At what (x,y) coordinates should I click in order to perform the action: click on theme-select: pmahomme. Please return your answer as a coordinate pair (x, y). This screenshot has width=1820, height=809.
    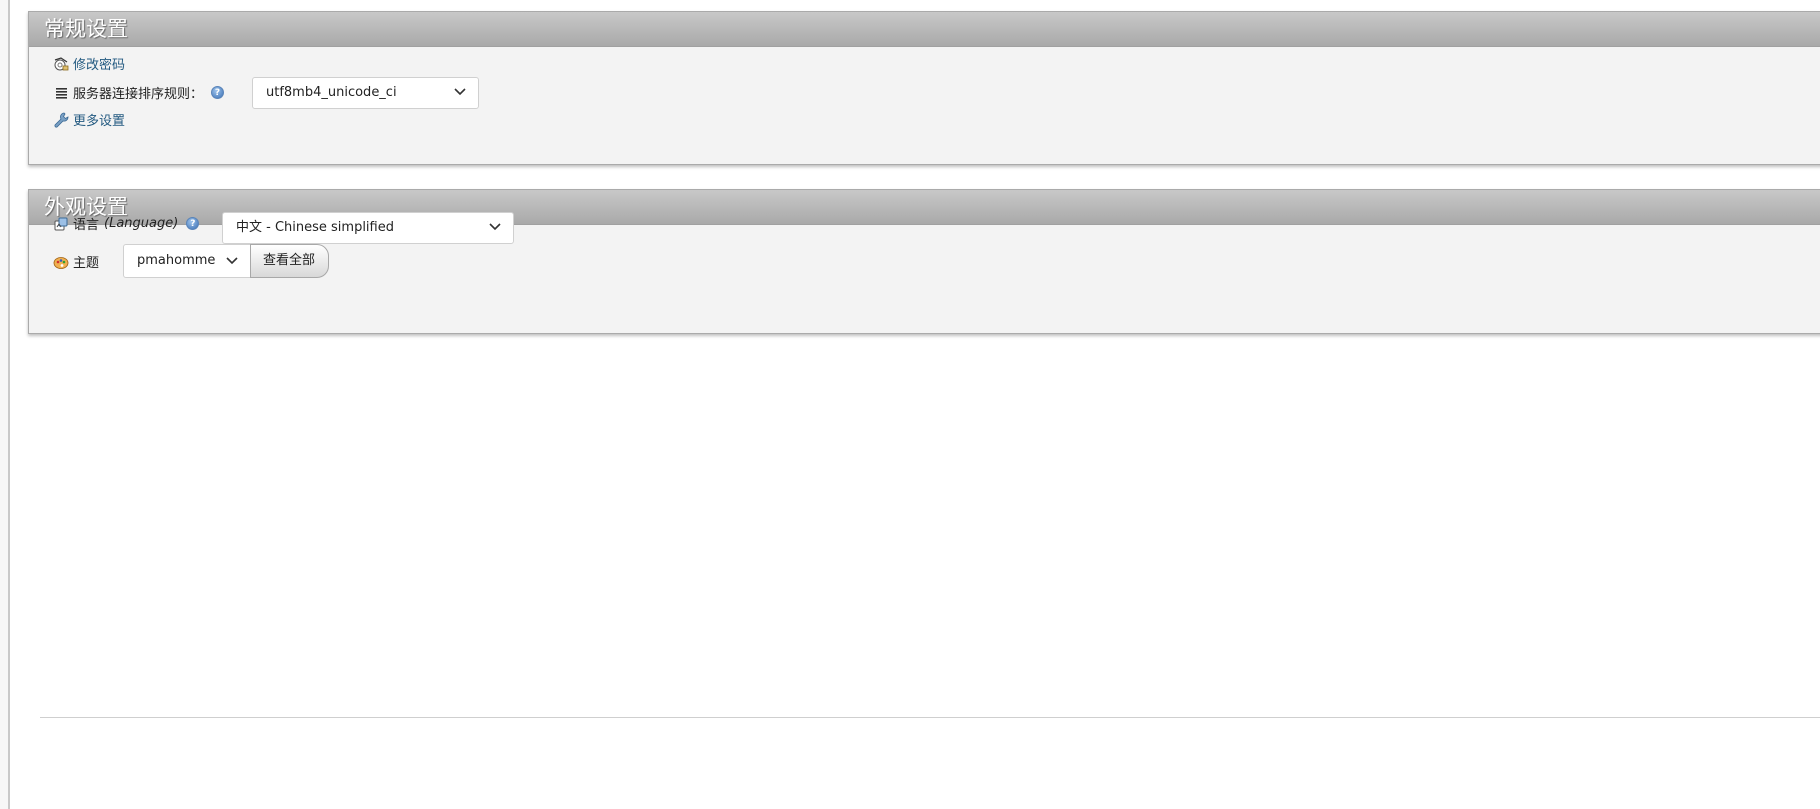
    Looking at the image, I should click on (187, 261).